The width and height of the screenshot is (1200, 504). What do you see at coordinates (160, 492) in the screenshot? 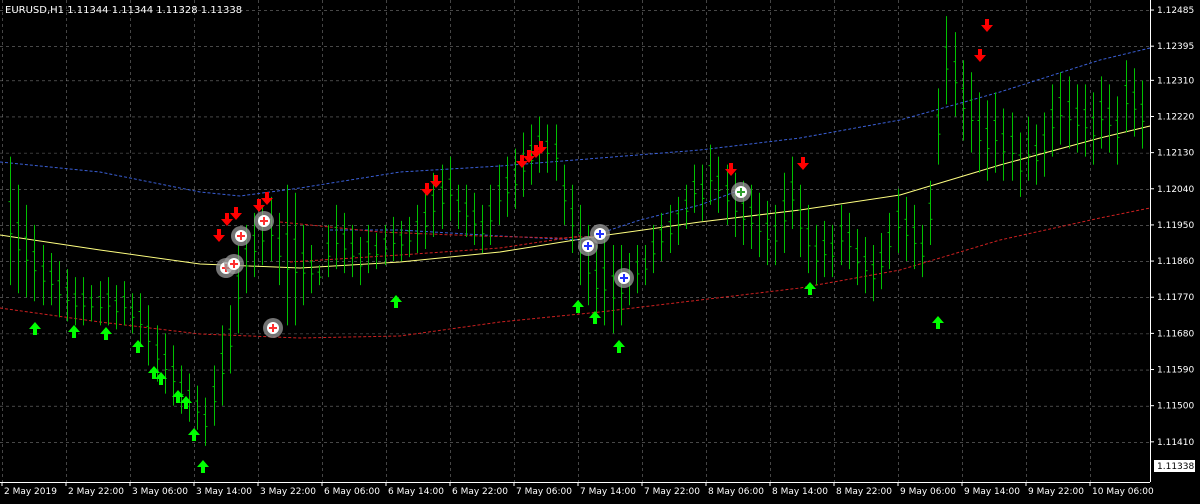
I see `time-tick-label: 3 May 06:00` at bounding box center [160, 492].